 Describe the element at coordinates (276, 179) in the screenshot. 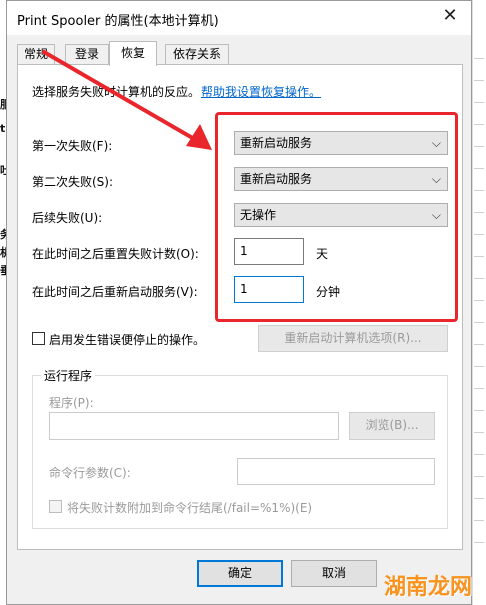

I see `second-failure-value: 重新启动服务` at that location.